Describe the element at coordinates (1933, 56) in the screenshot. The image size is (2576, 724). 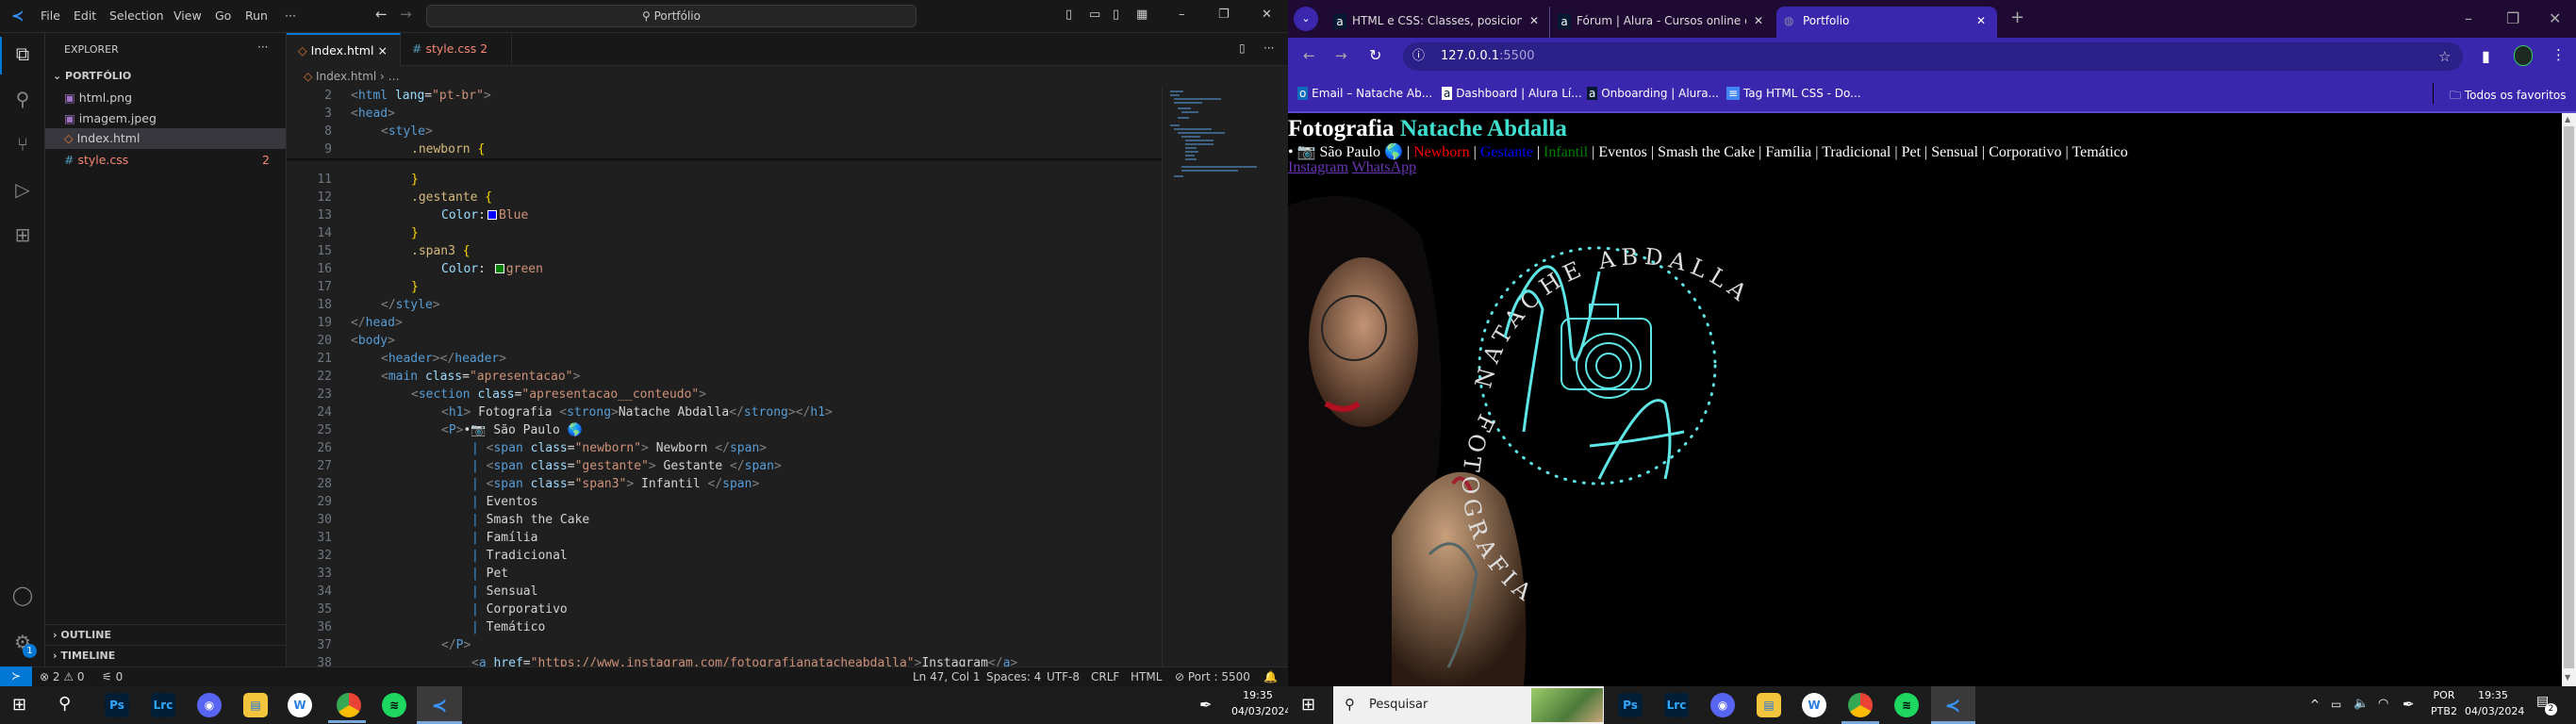
I see `address-bar: ⓘ 127.0.0.1:5500 ☆` at that location.